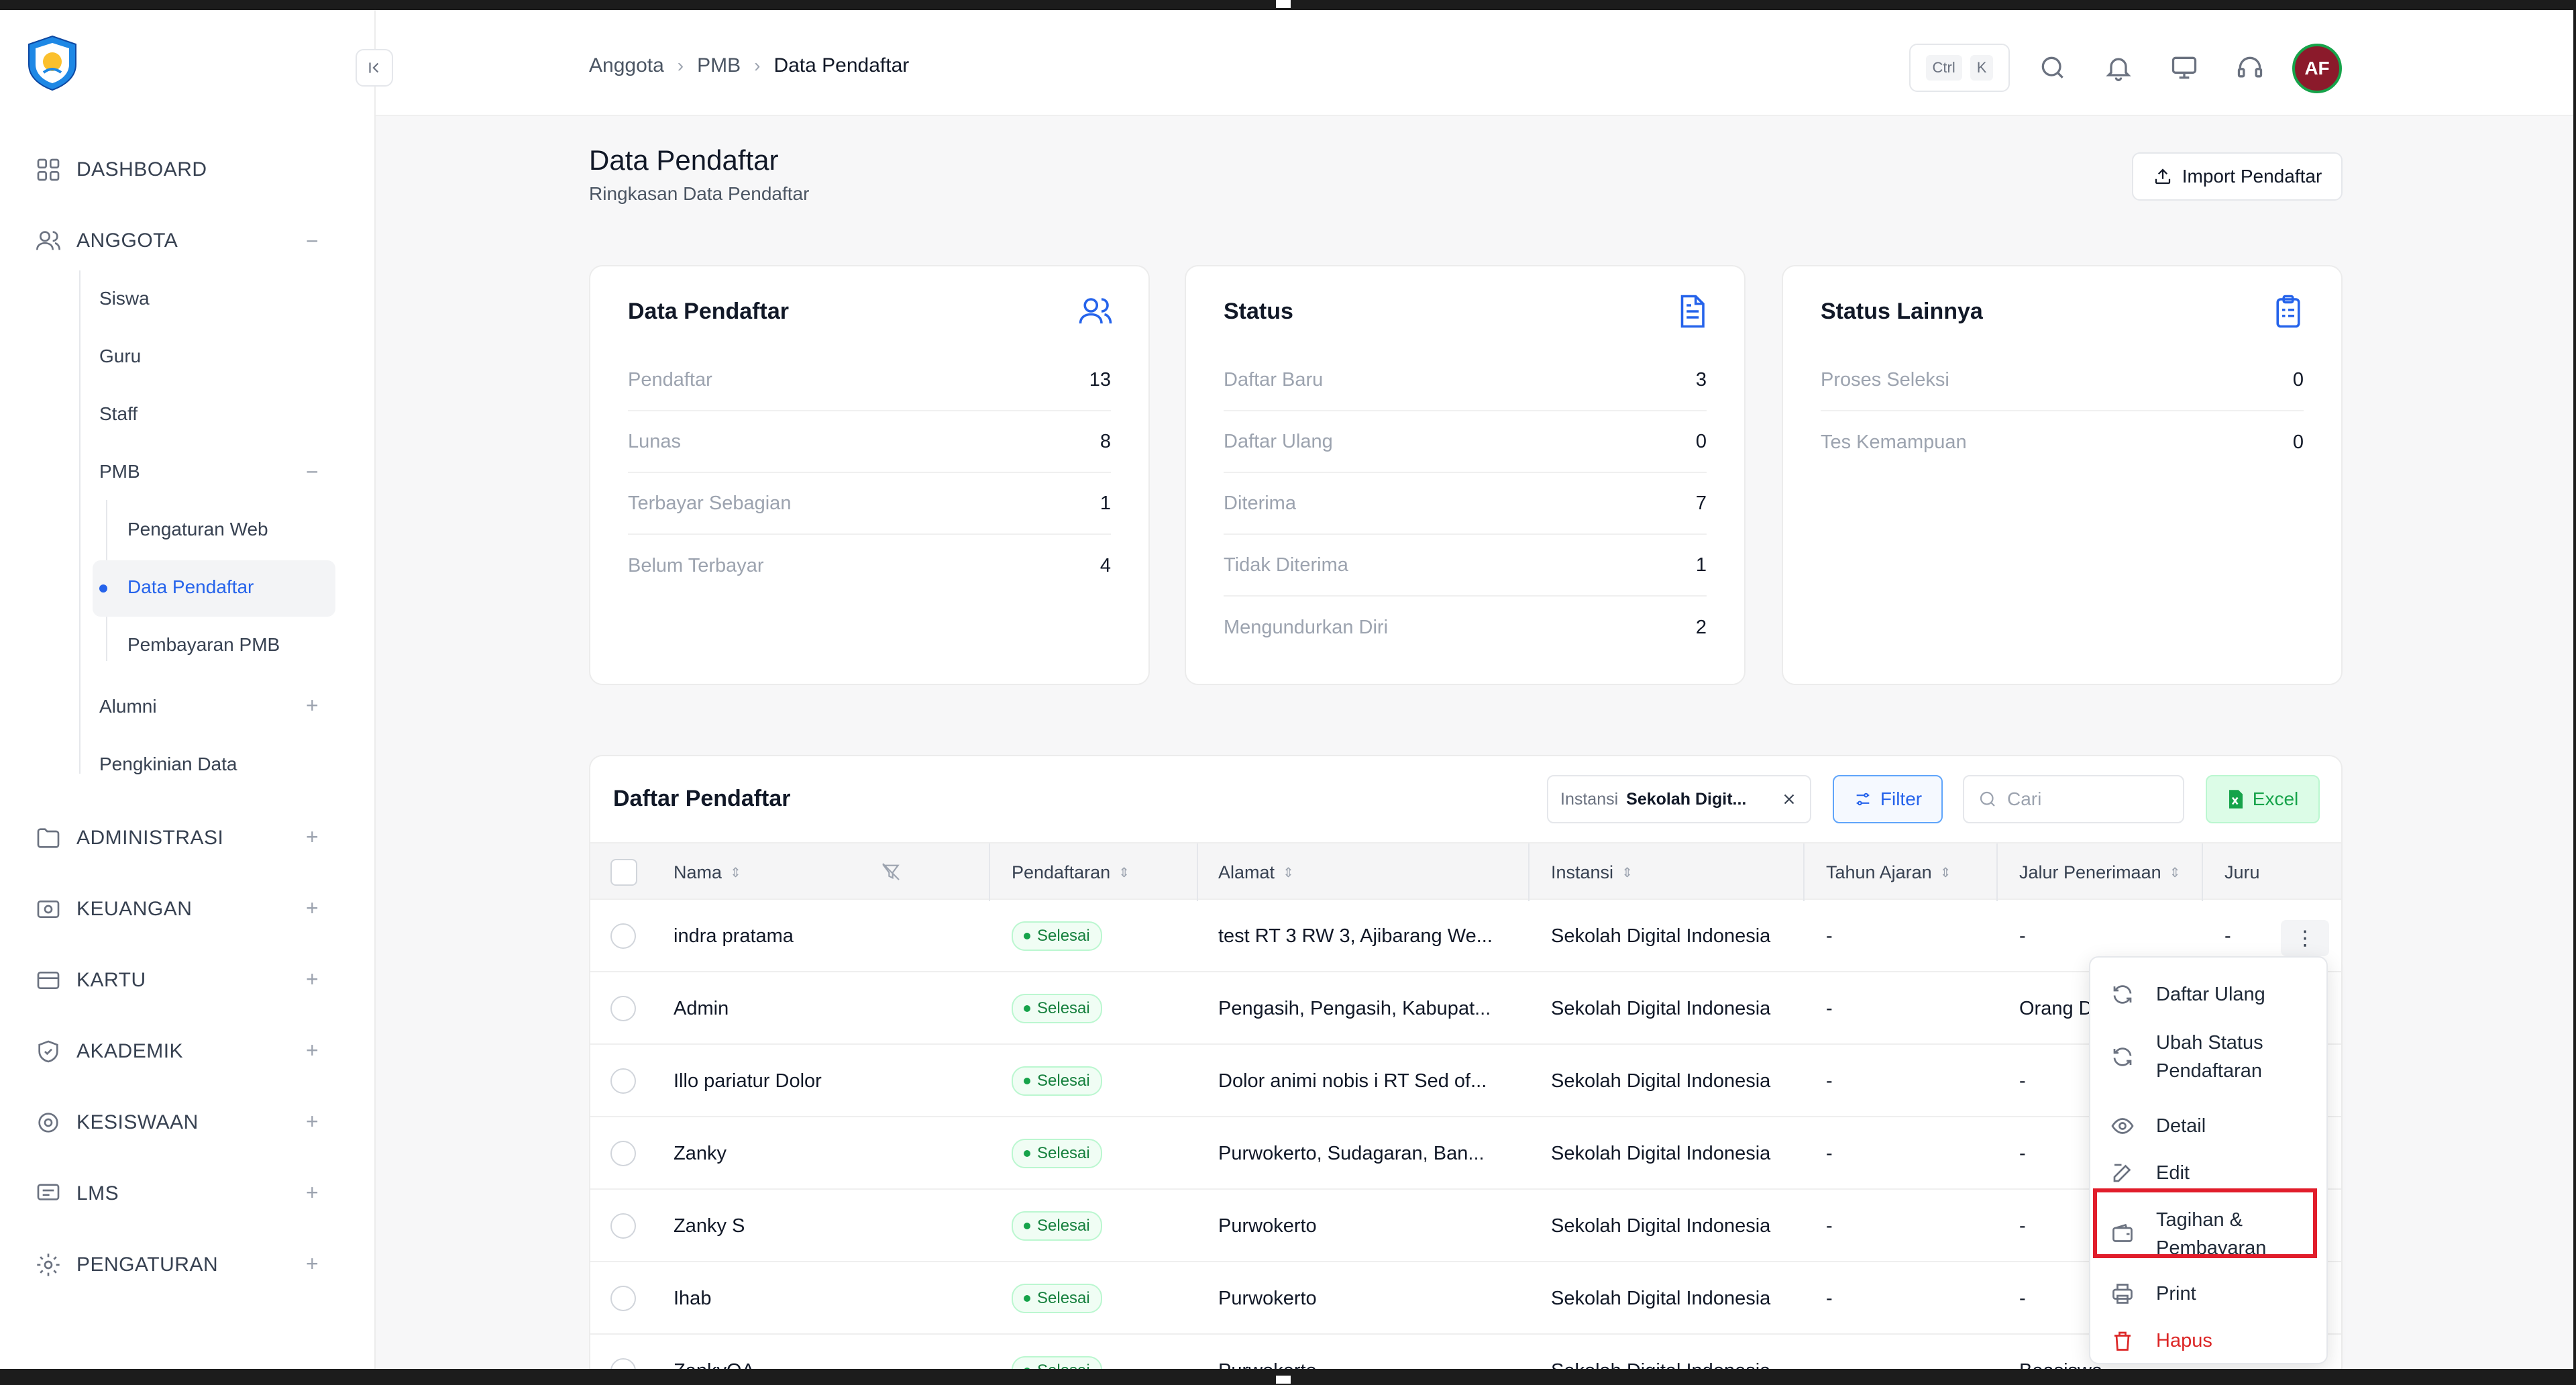  Describe the element at coordinates (1789, 799) in the screenshot. I see `close-icon` at that location.